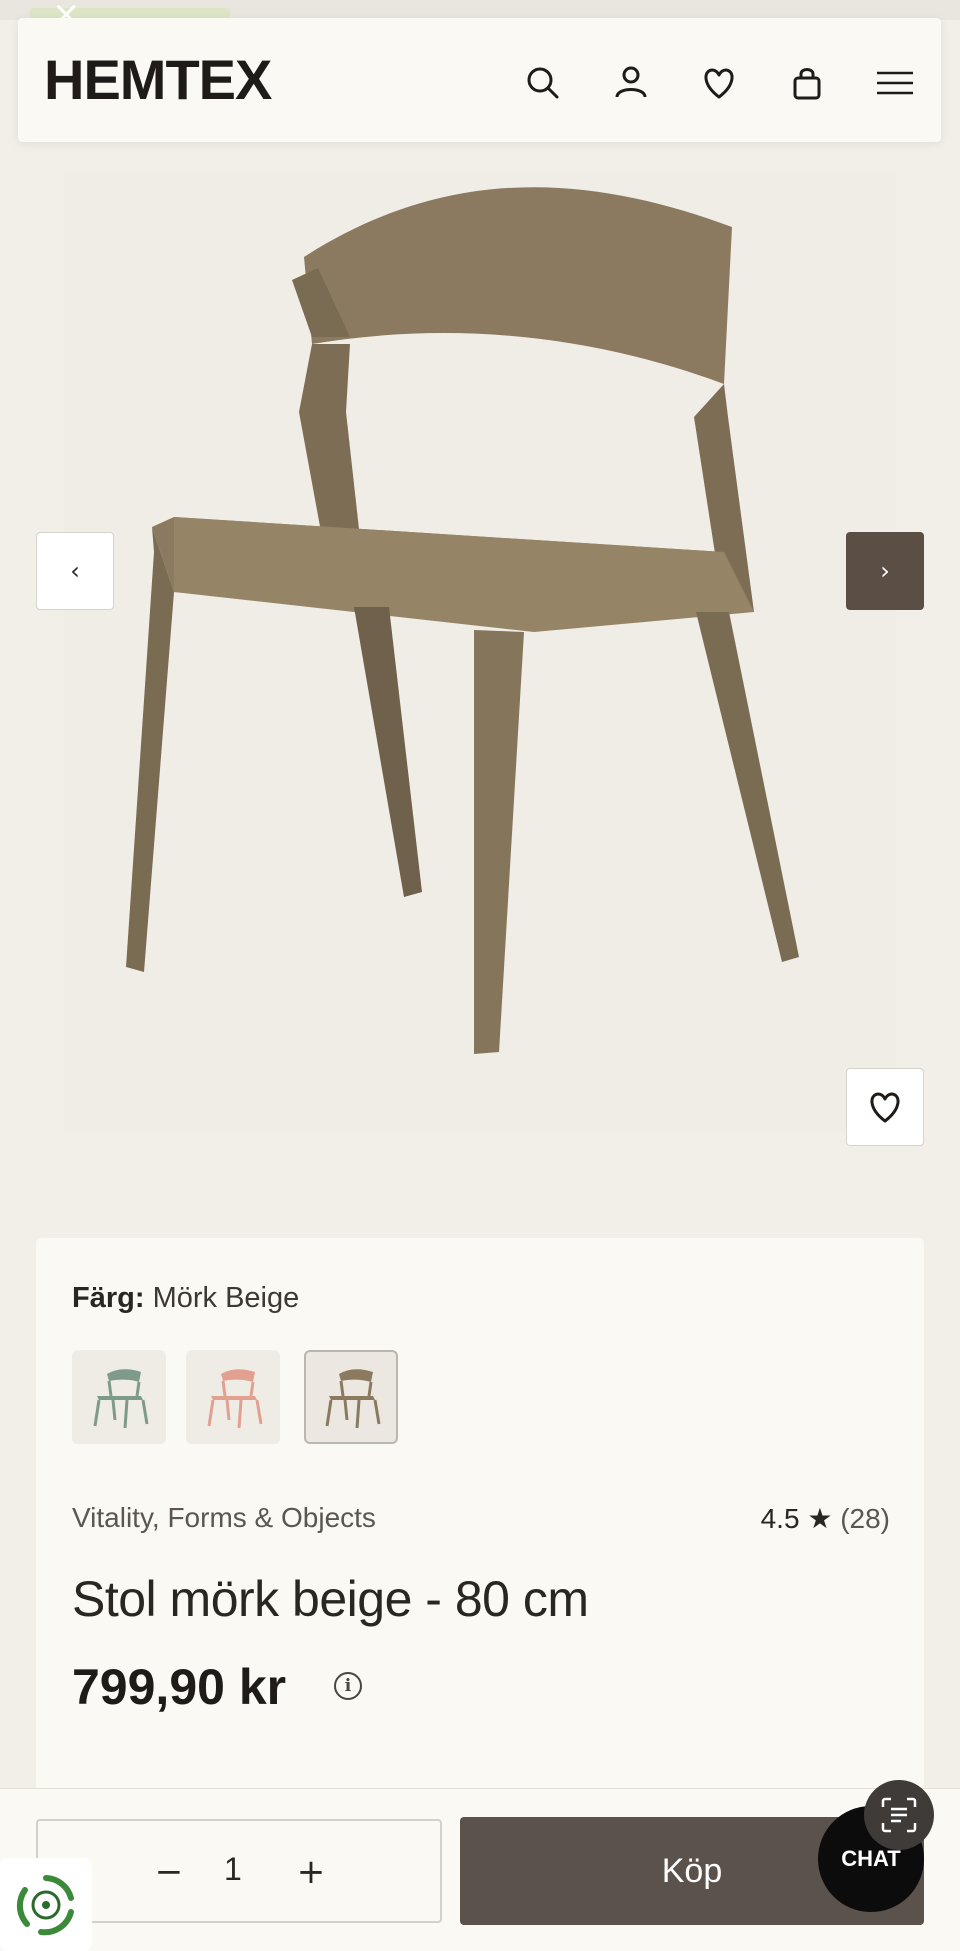 This screenshot has height=1951, width=960. I want to click on buy-bar: − 1 + Köp, so click(480, 1869).